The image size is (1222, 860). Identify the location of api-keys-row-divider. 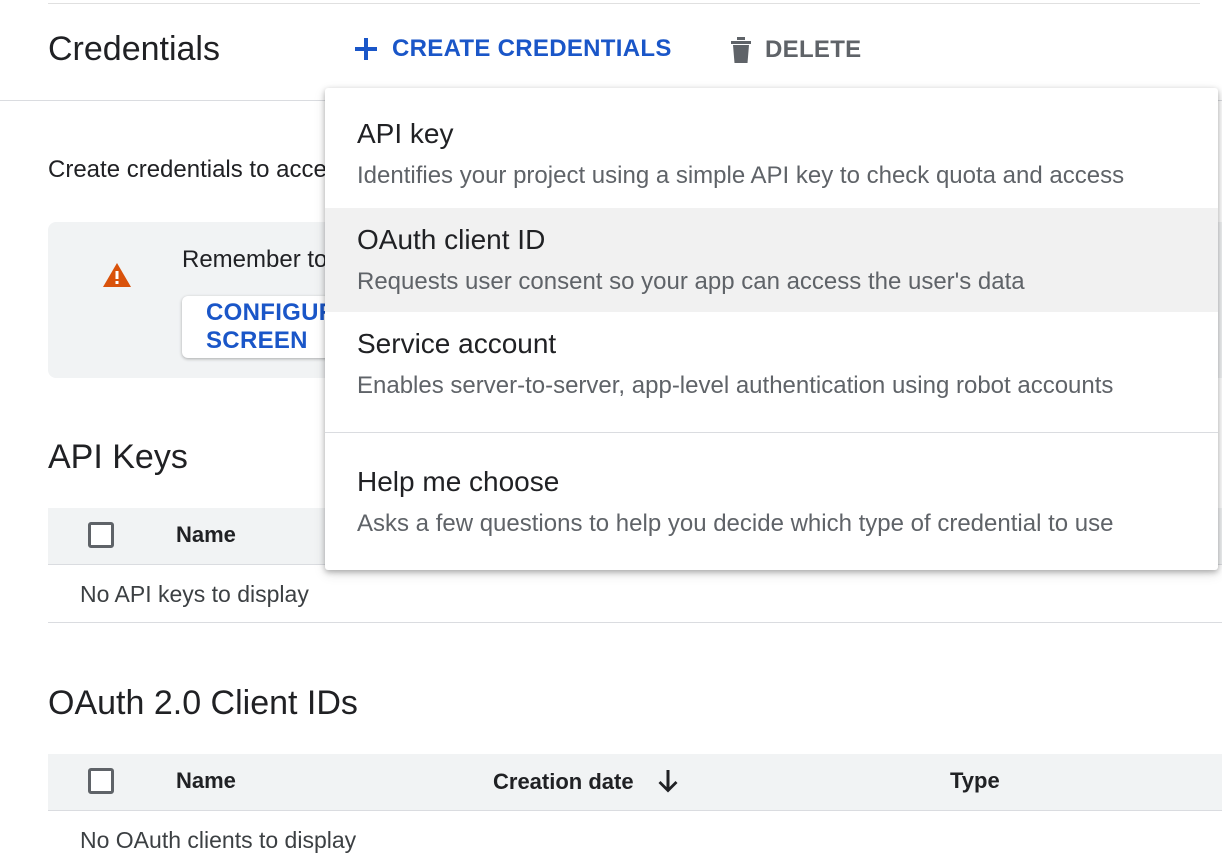
(635, 622).